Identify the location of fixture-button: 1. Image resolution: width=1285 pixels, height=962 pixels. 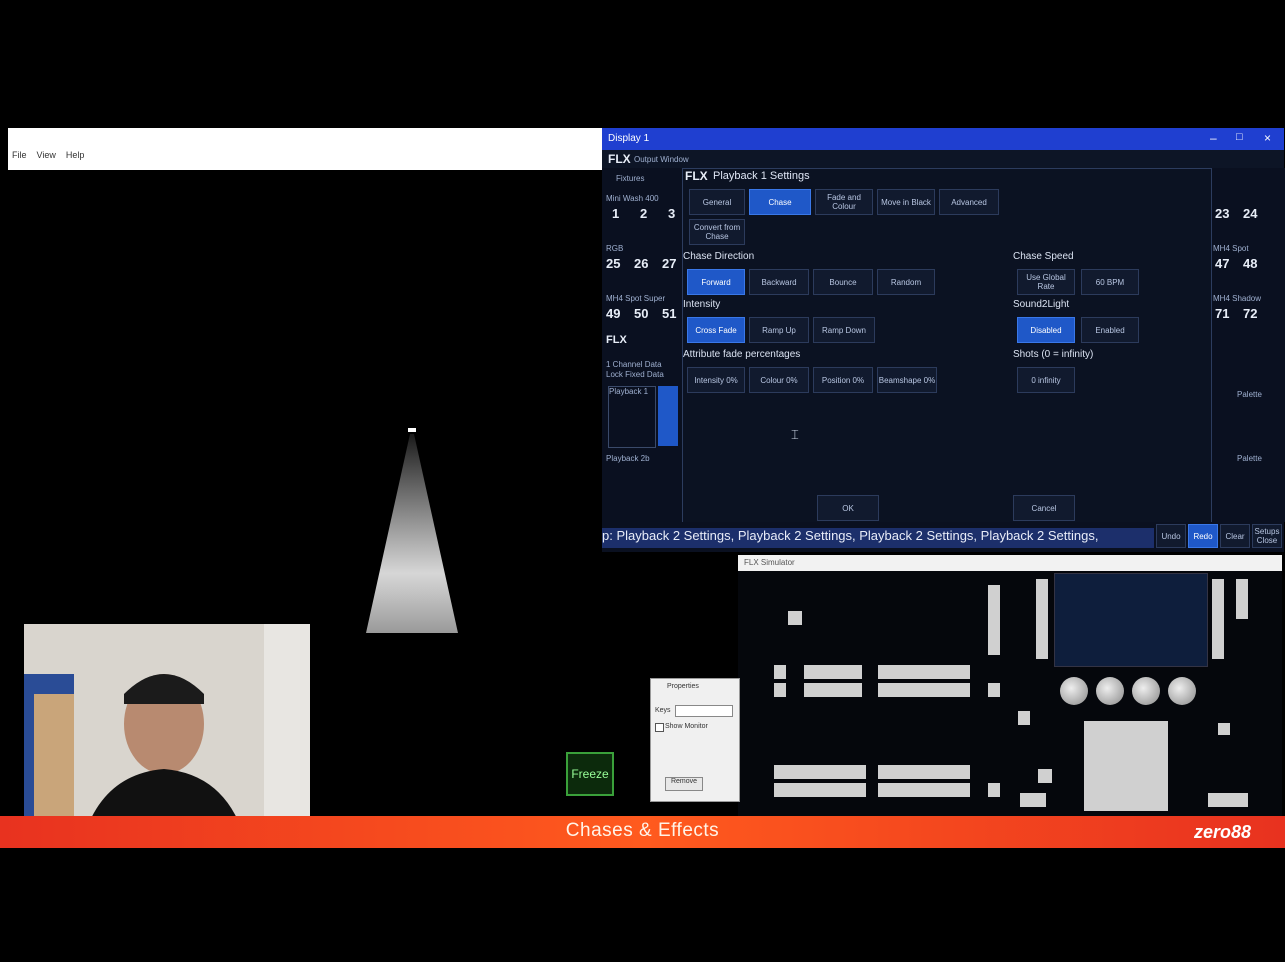
(615, 213).